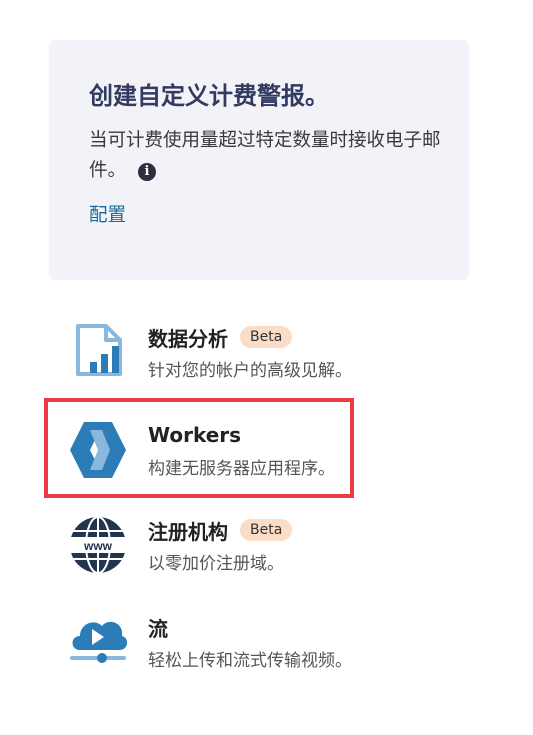 This screenshot has height=735, width=533. Describe the element at coordinates (98, 644) in the screenshot. I see `stream-cloud-icon` at that location.